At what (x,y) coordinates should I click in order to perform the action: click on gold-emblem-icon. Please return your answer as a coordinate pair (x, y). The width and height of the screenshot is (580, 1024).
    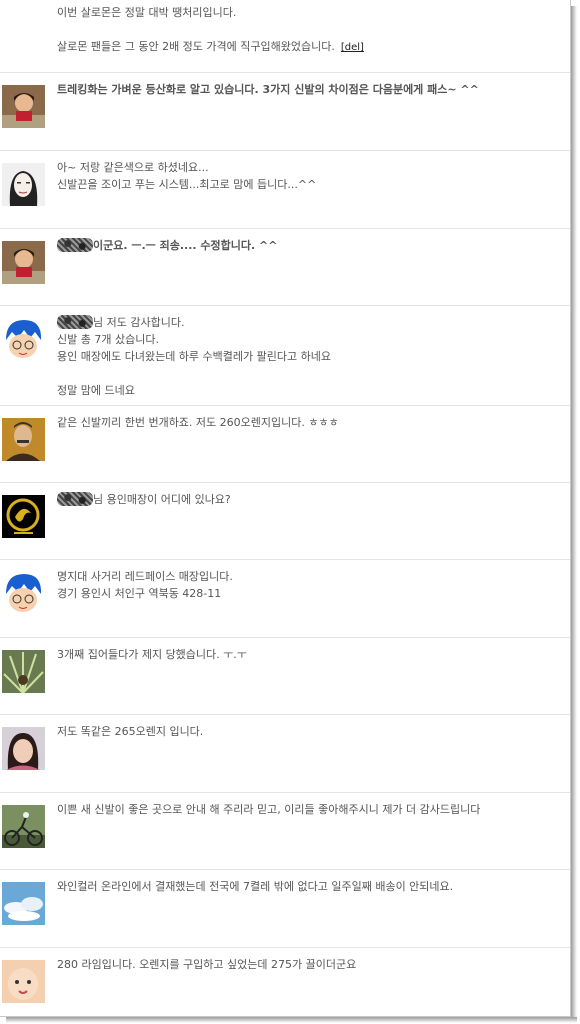
    Looking at the image, I should click on (23, 516).